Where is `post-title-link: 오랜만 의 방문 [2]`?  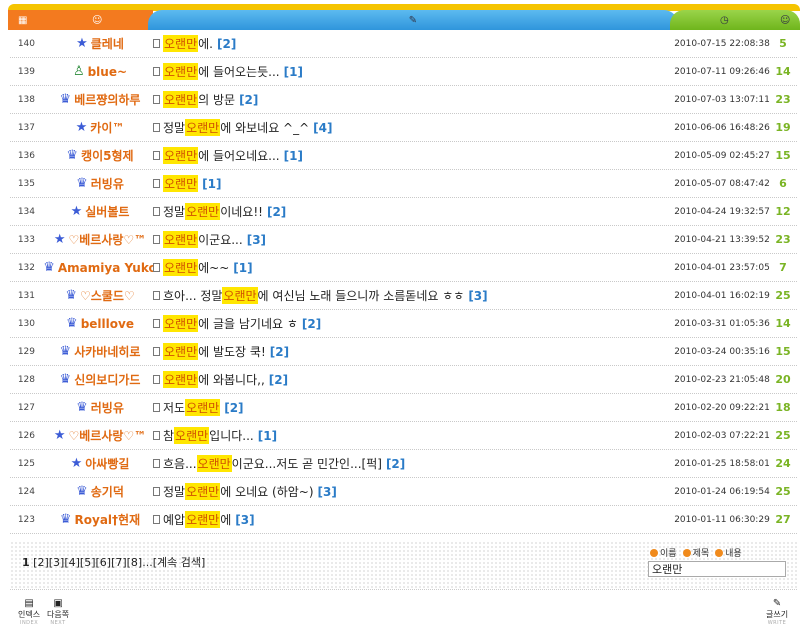
post-title-link: 오랜만 의 방문 [2] is located at coordinates (410, 99).